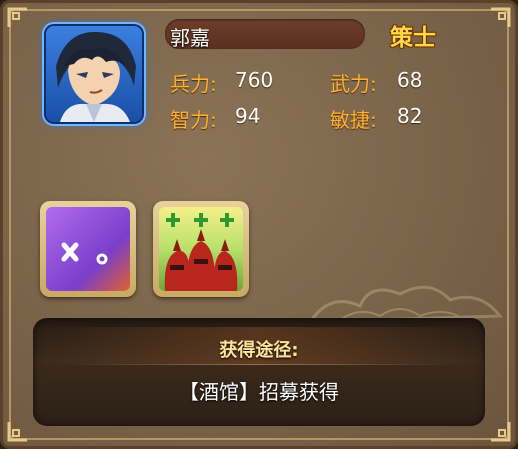  What do you see at coordinates (410, 80) in the screenshot?
I see `stat-force-value: 68` at bounding box center [410, 80].